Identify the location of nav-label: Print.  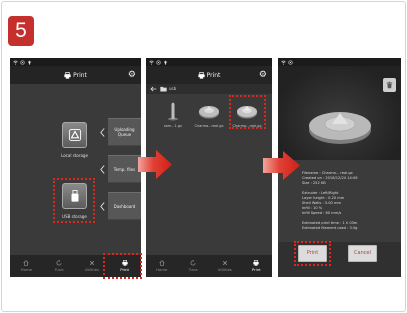
(256, 269).